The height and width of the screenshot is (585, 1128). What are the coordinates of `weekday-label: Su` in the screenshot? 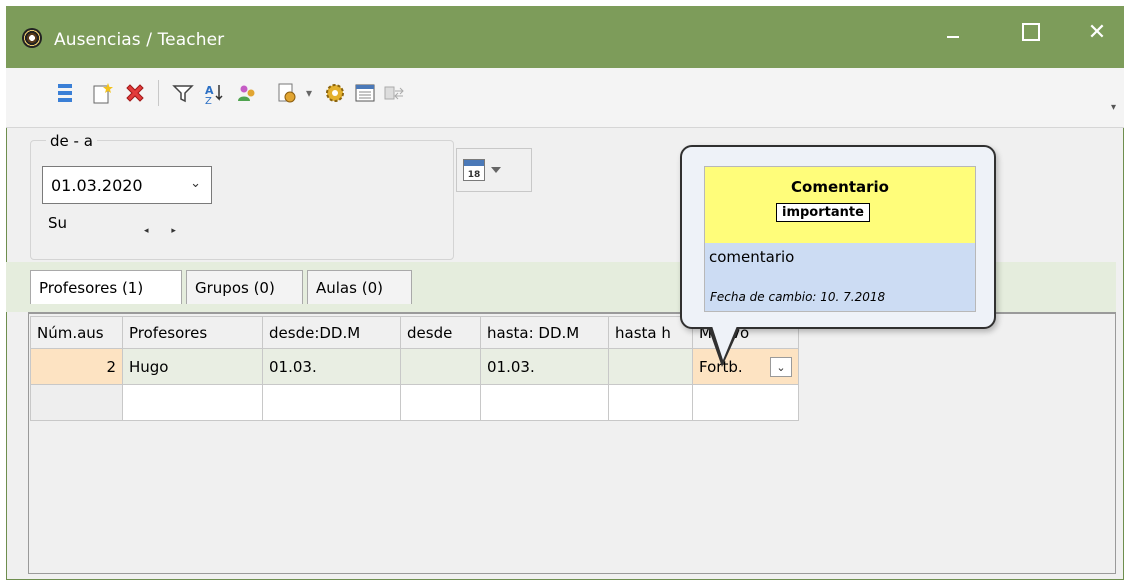 It's located at (58, 223).